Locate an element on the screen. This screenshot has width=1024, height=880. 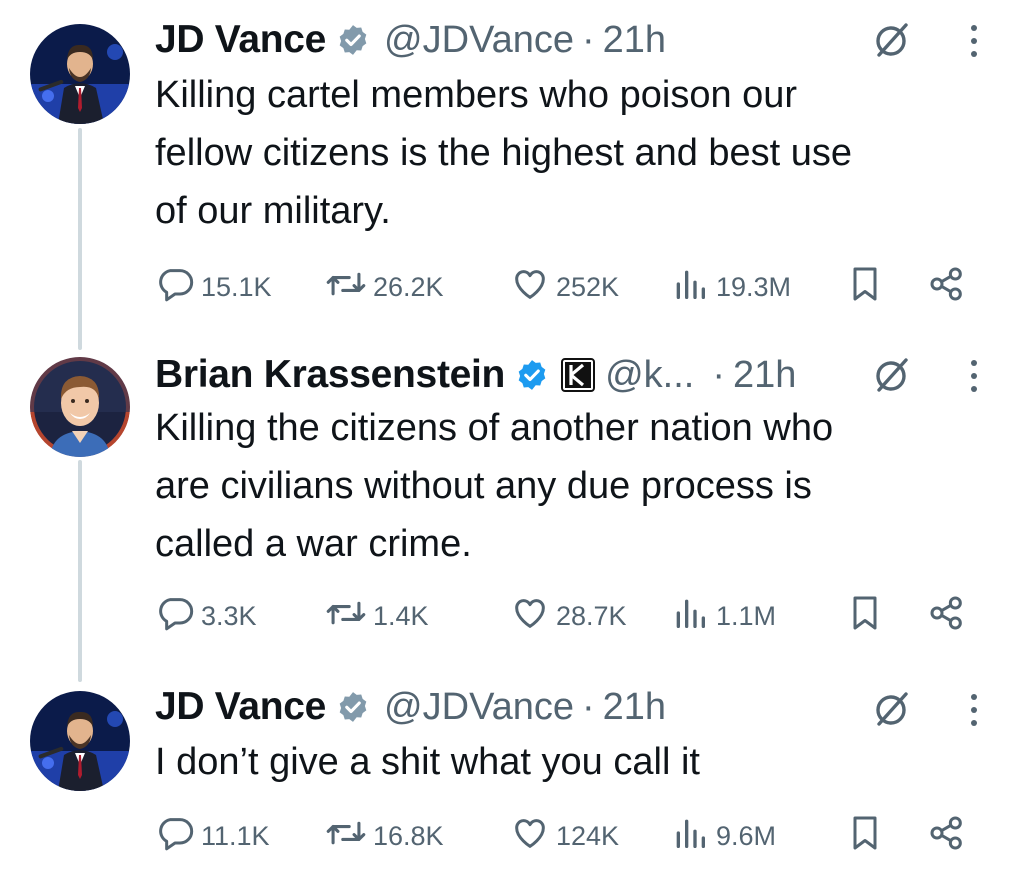
like-button: 252K is located at coordinates (564, 287).